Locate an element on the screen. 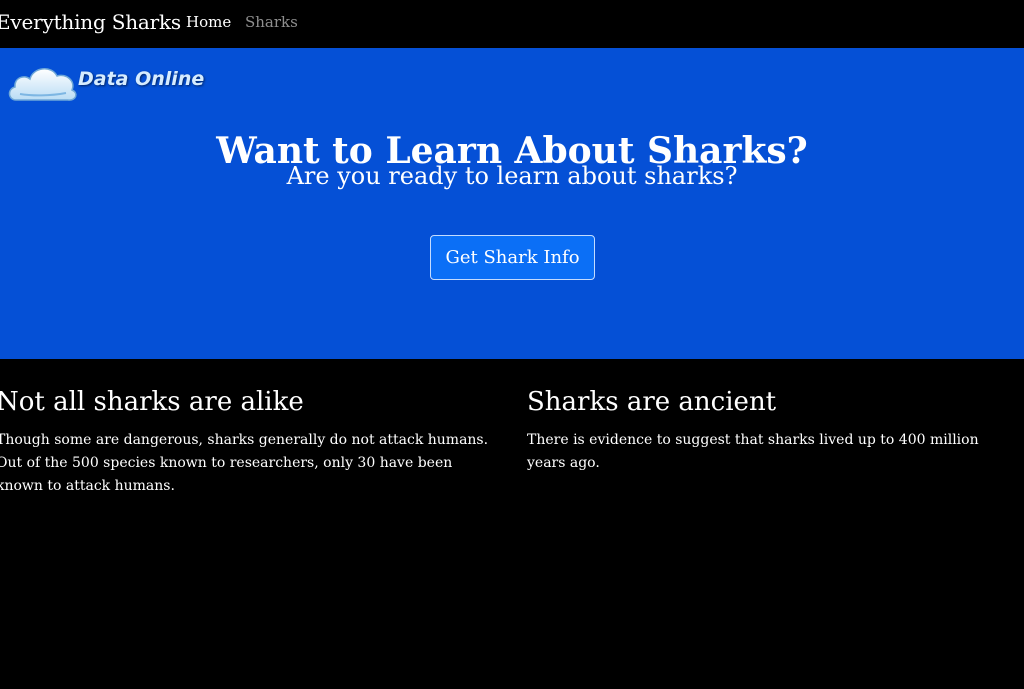 The image size is (1024, 689). get-shark-info-button: Get Shark Info is located at coordinates (512, 257).